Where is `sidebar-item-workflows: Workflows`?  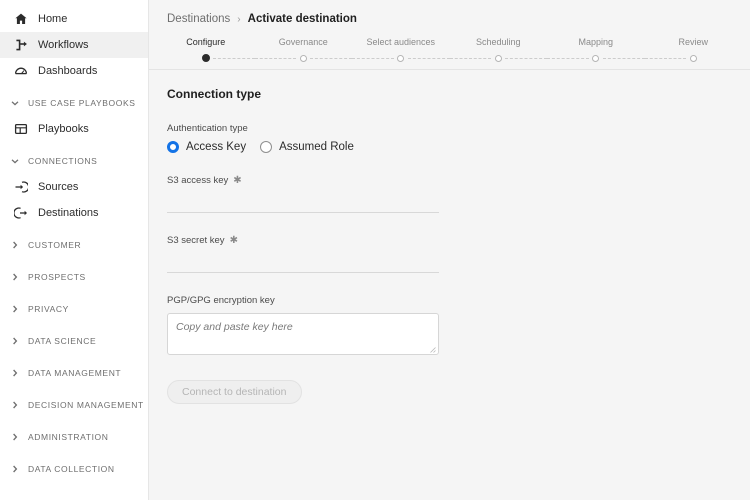
sidebar-item-workflows: Workflows is located at coordinates (74, 45).